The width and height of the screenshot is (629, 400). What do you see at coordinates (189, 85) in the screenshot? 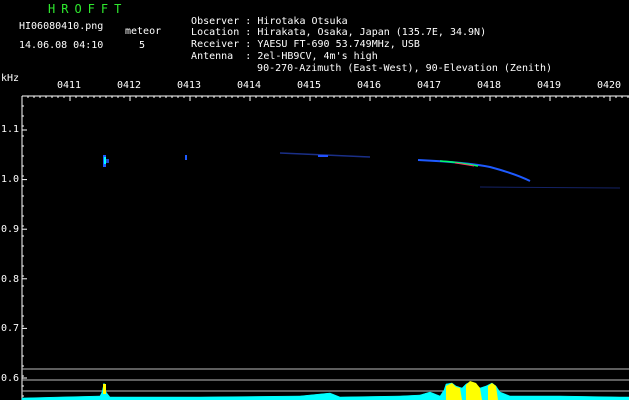
I see `x-tick-label: 0413` at bounding box center [189, 85].